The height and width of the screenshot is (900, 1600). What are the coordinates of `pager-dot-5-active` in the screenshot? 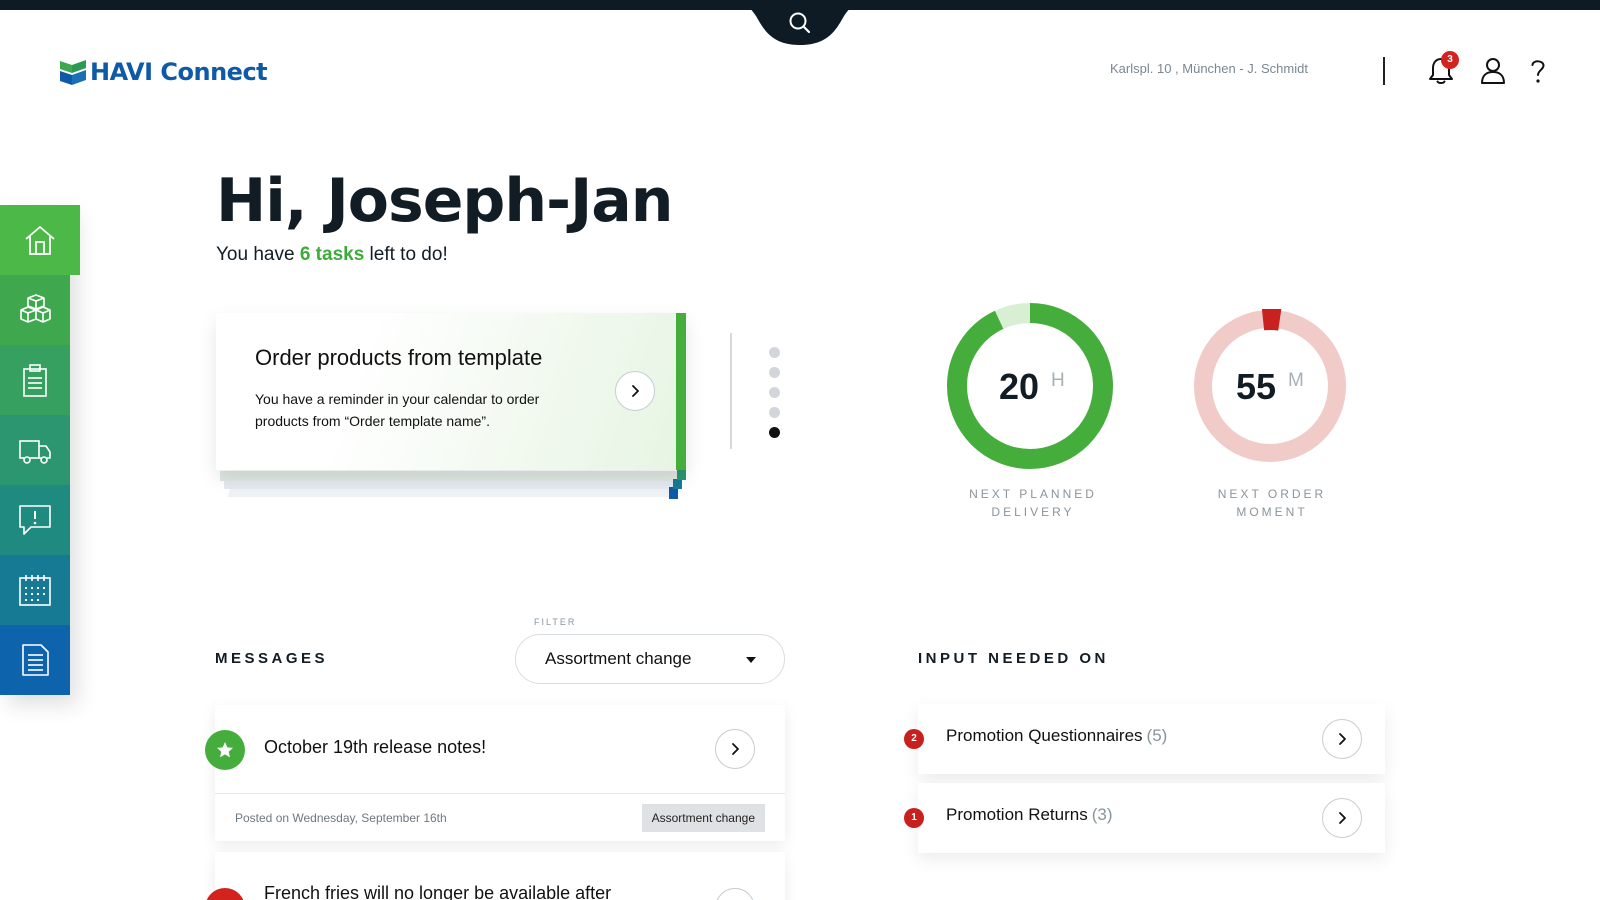 It's located at (774, 432).